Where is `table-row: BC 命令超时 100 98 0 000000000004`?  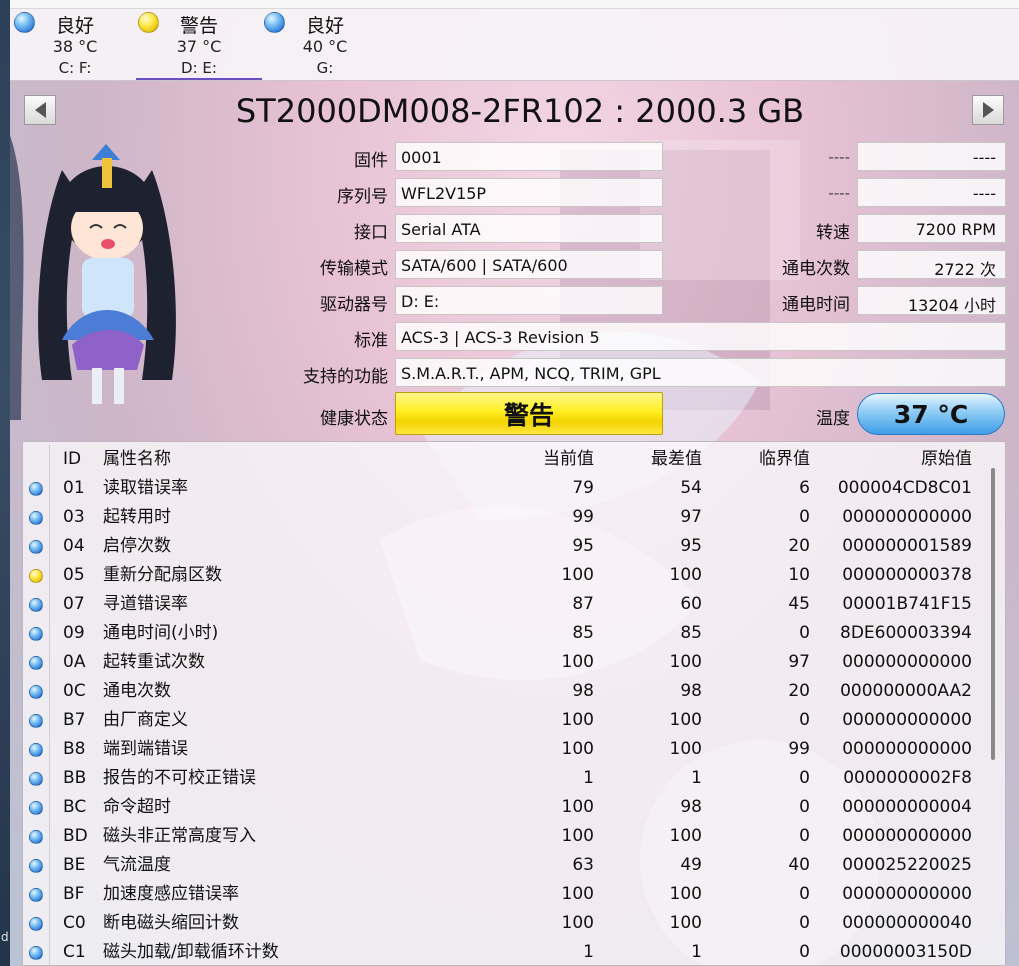
table-row: BC 命令超时 100 98 0 000000000004 is located at coordinates (504, 807).